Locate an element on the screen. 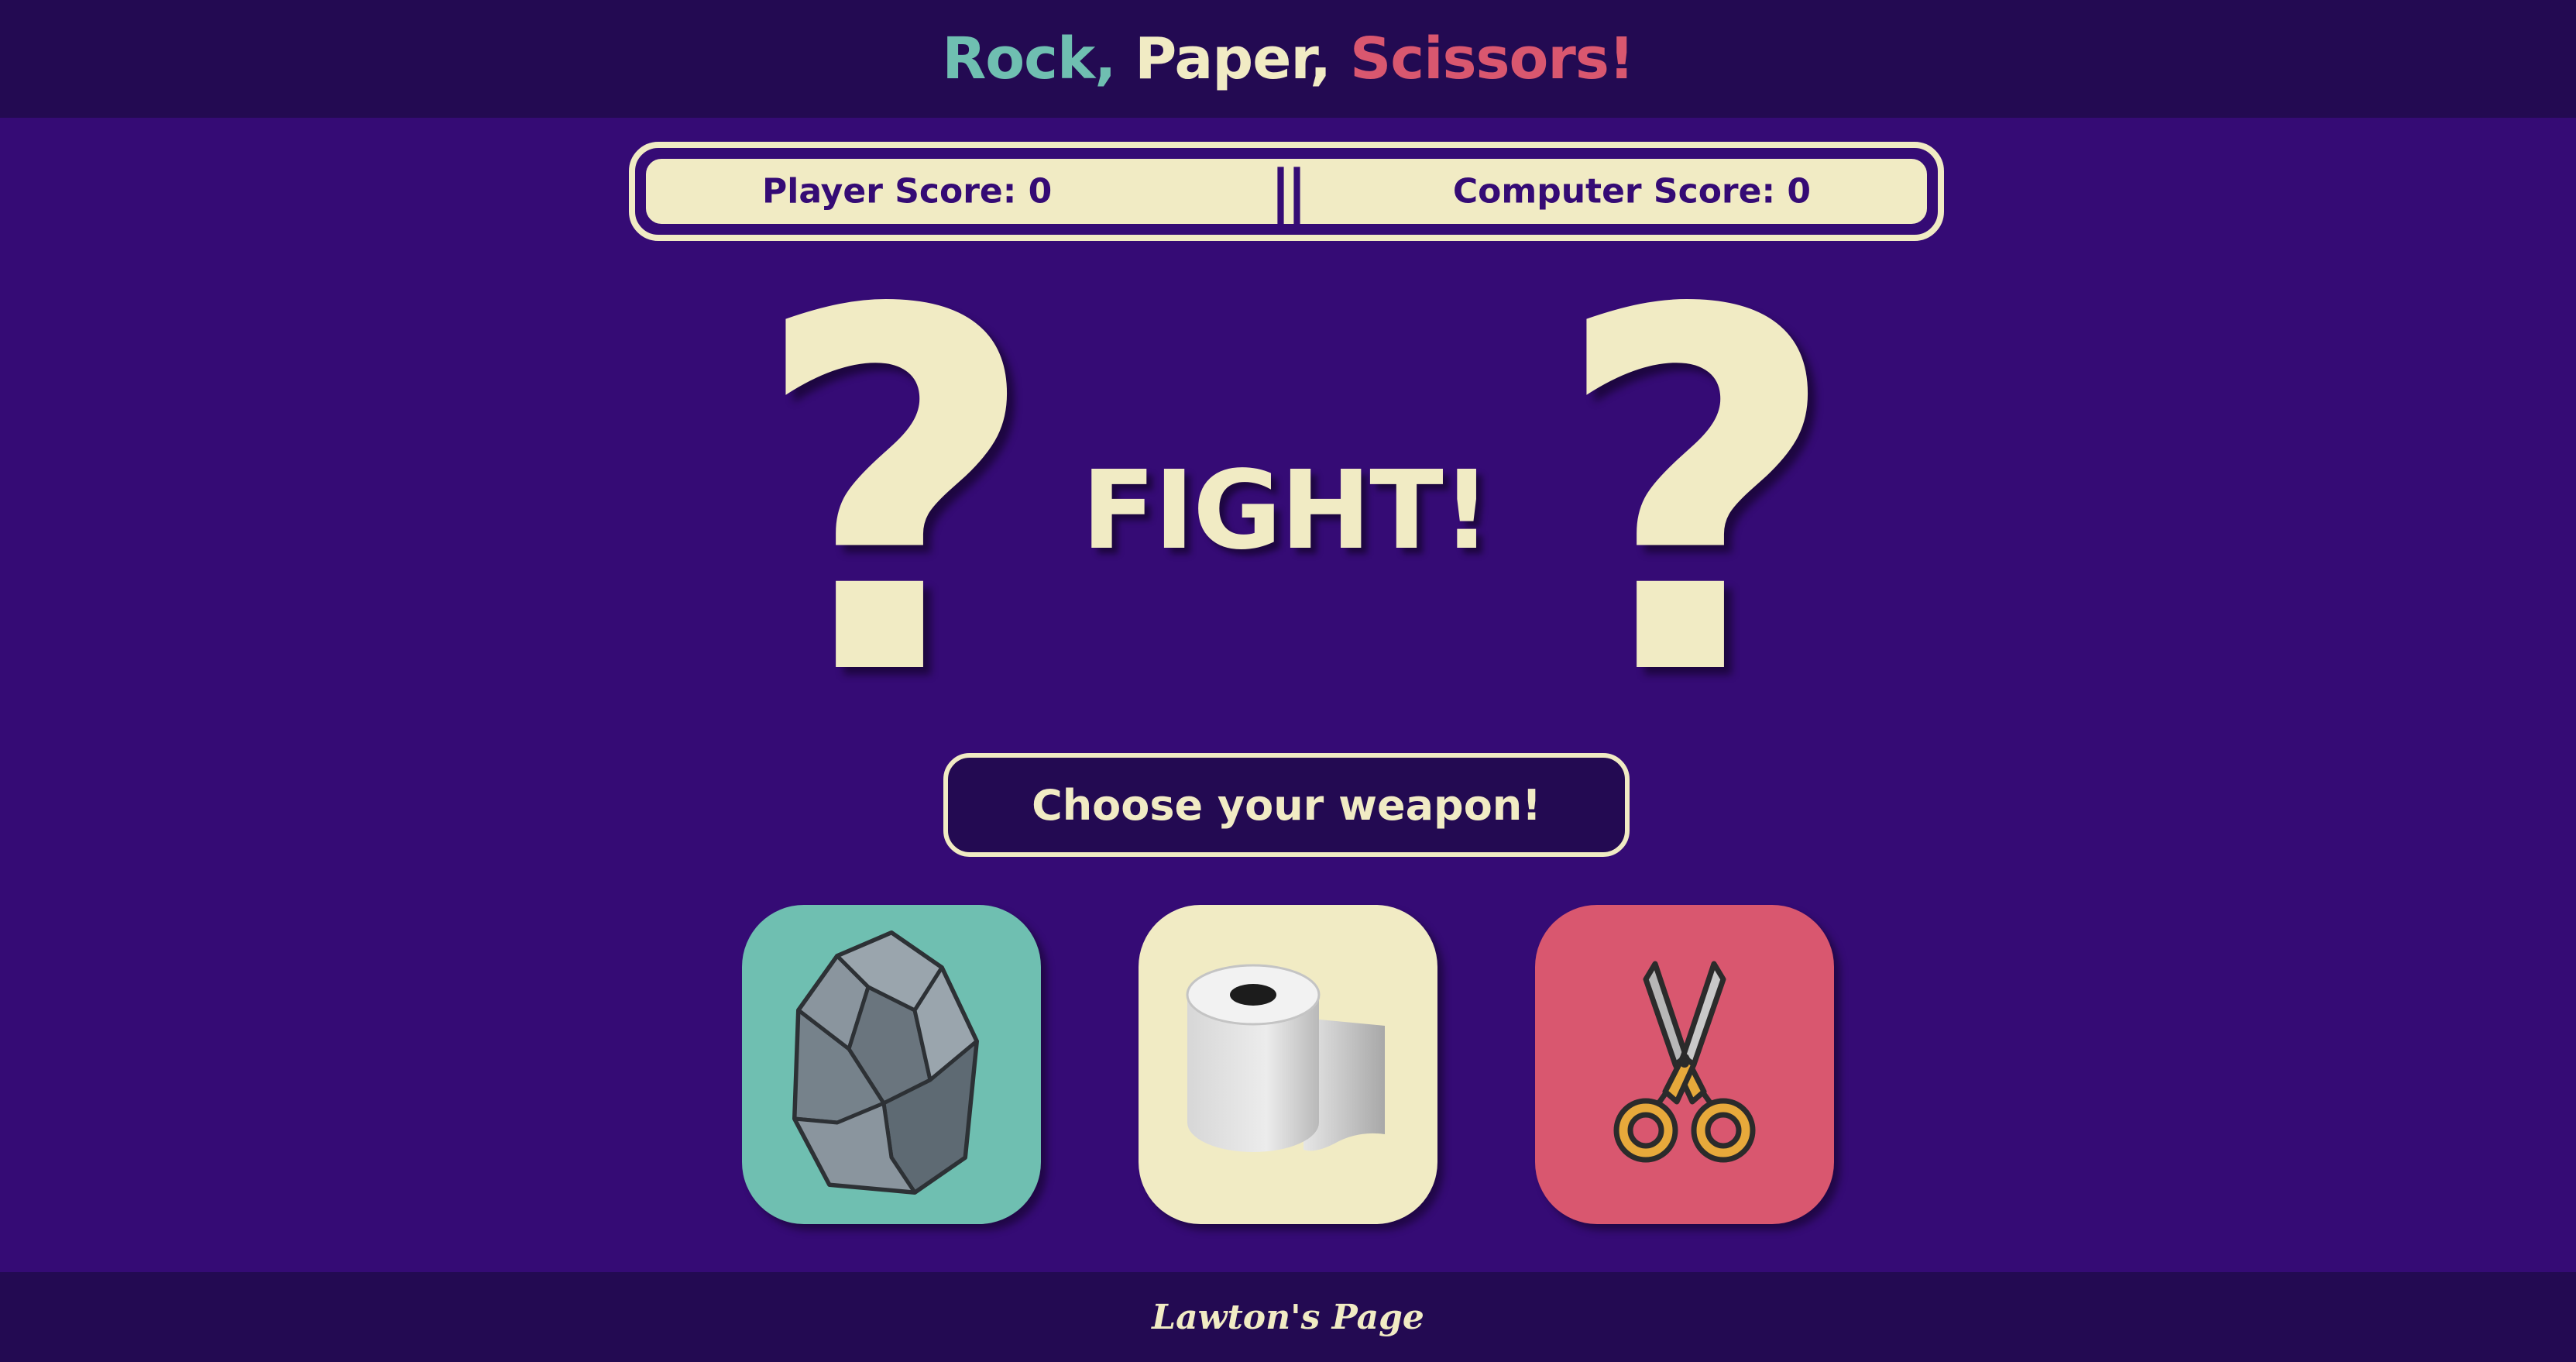 The image size is (2576, 1362). computer-choice: ? is located at coordinates (1696, 495).